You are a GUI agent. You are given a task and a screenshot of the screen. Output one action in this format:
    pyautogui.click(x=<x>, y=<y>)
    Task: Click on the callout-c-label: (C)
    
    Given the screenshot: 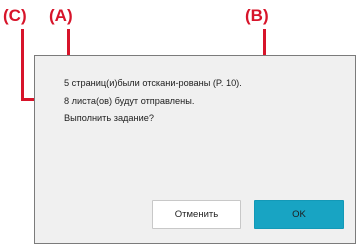 What is the action you would take?
    pyautogui.click(x=15, y=15)
    